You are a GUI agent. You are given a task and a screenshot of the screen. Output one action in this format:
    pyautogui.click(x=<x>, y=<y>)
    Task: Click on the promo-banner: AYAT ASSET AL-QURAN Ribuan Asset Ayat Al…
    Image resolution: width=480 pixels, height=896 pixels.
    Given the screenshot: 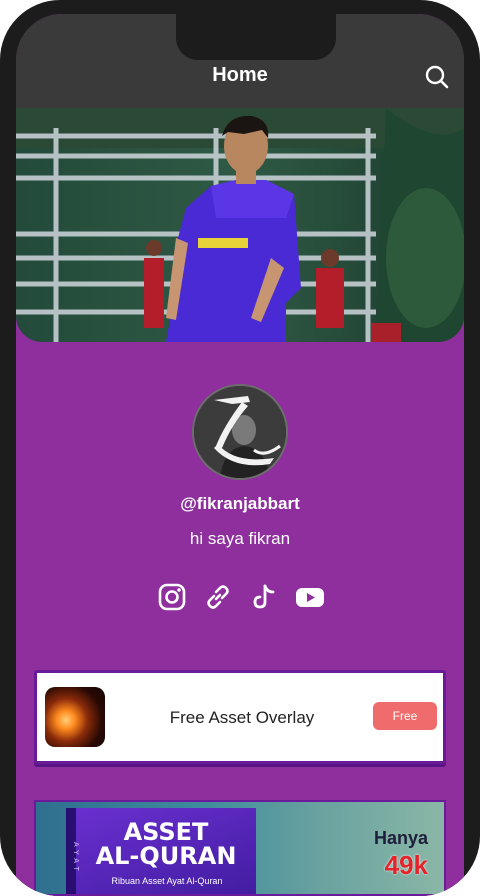 What is the action you would take?
    pyautogui.click(x=240, y=848)
    